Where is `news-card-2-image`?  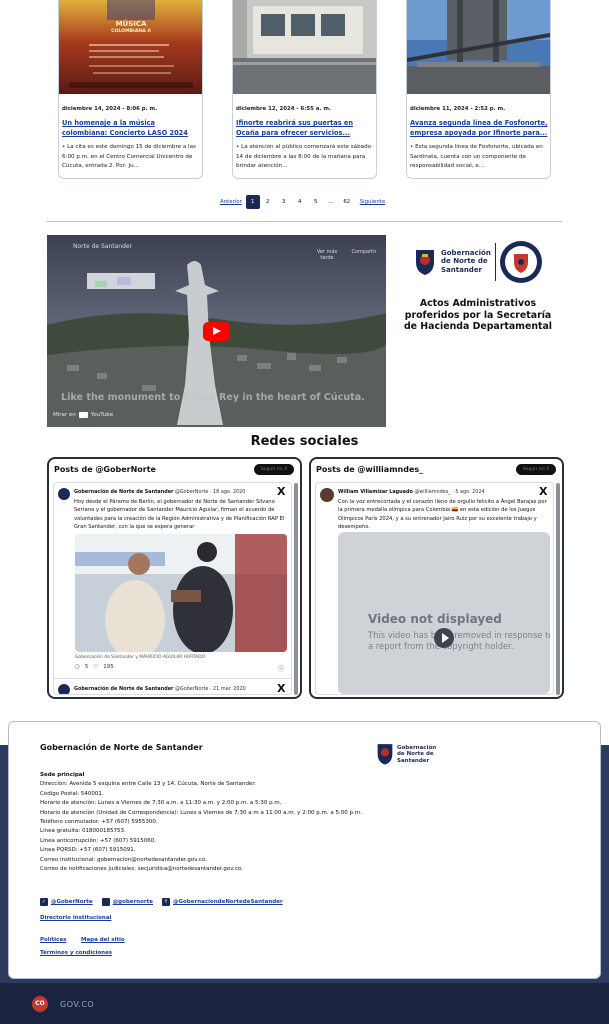
news-card-2-image is located at coordinates (304, 47).